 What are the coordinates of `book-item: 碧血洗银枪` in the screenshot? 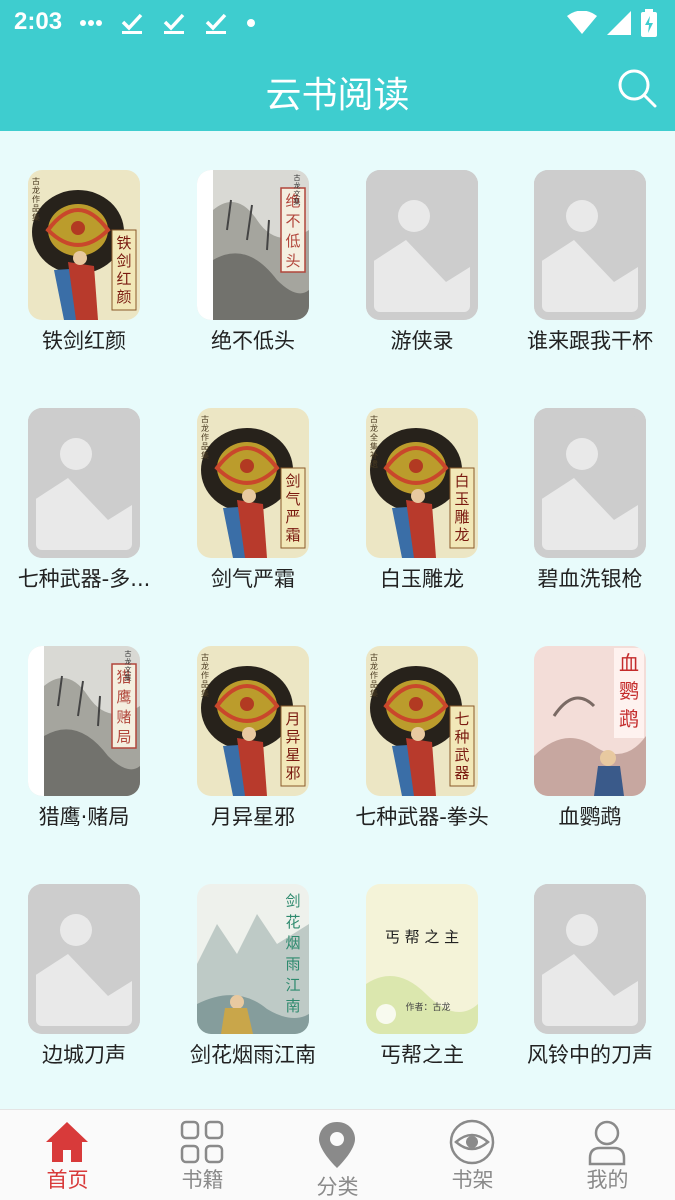 It's located at (590, 488).